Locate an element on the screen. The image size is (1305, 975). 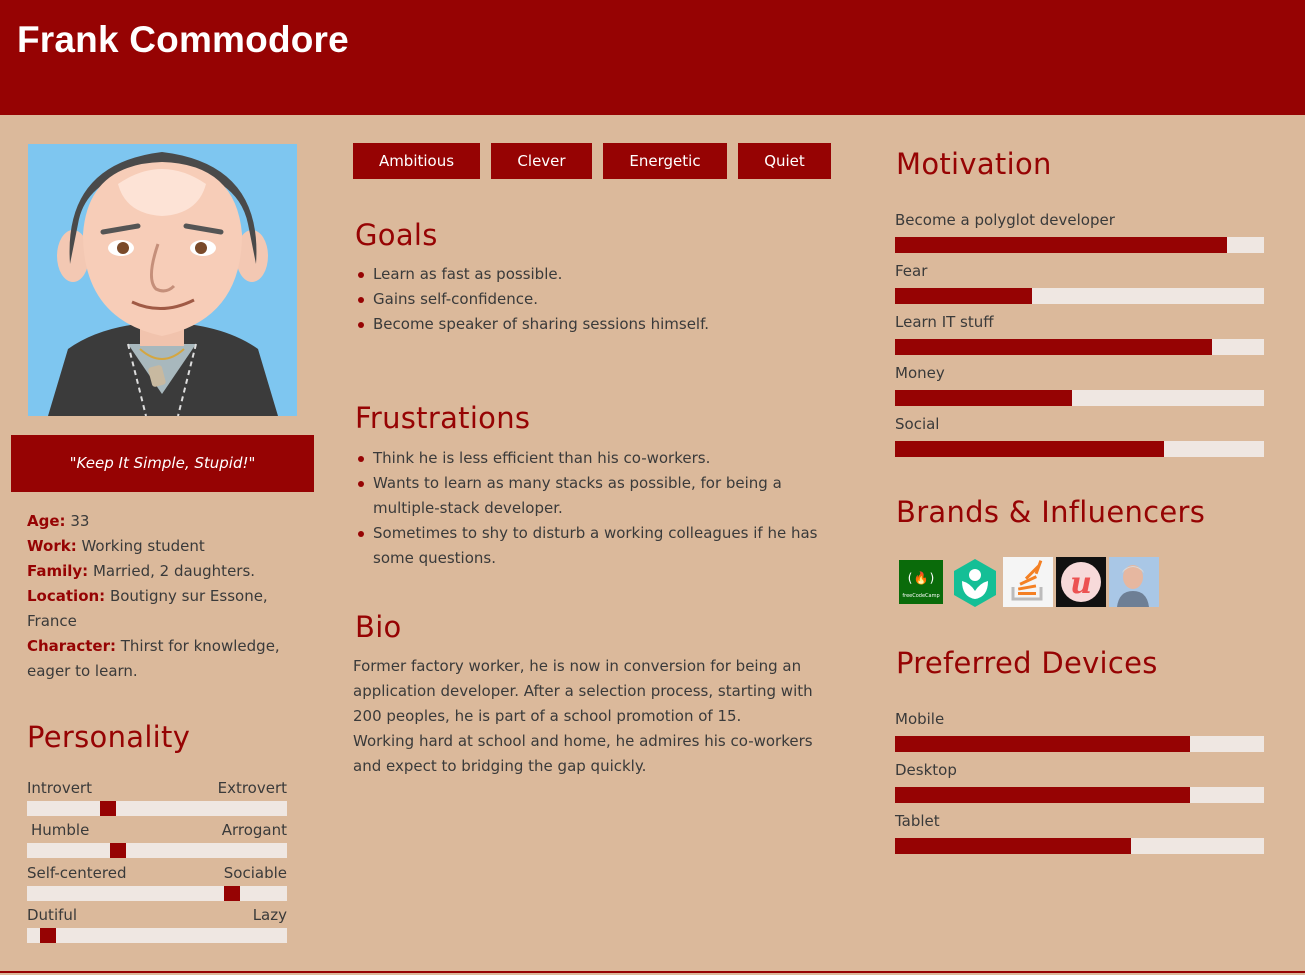
freecodecamp-text: freeCodeCamp is located at coordinates (920, 596).